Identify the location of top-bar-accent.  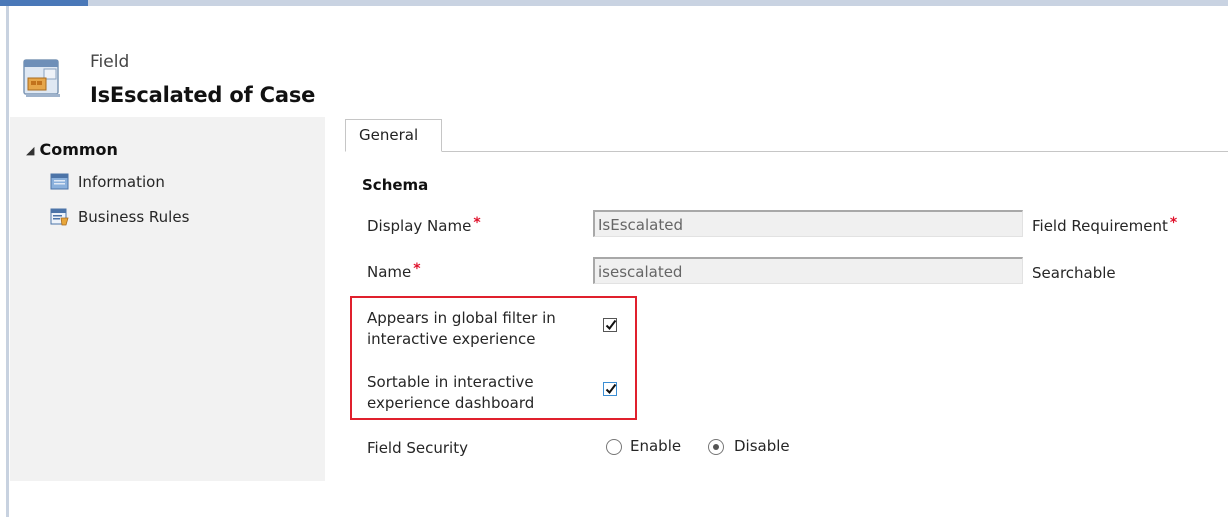
(44, 3).